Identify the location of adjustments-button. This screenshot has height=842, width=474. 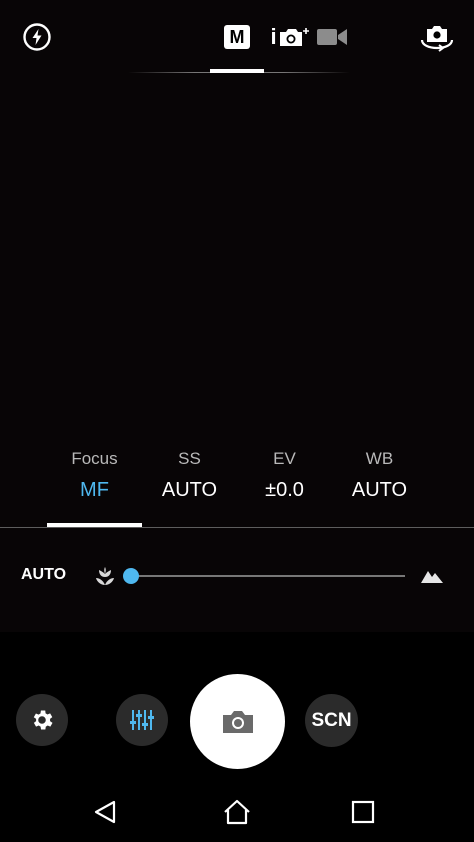
(142, 720).